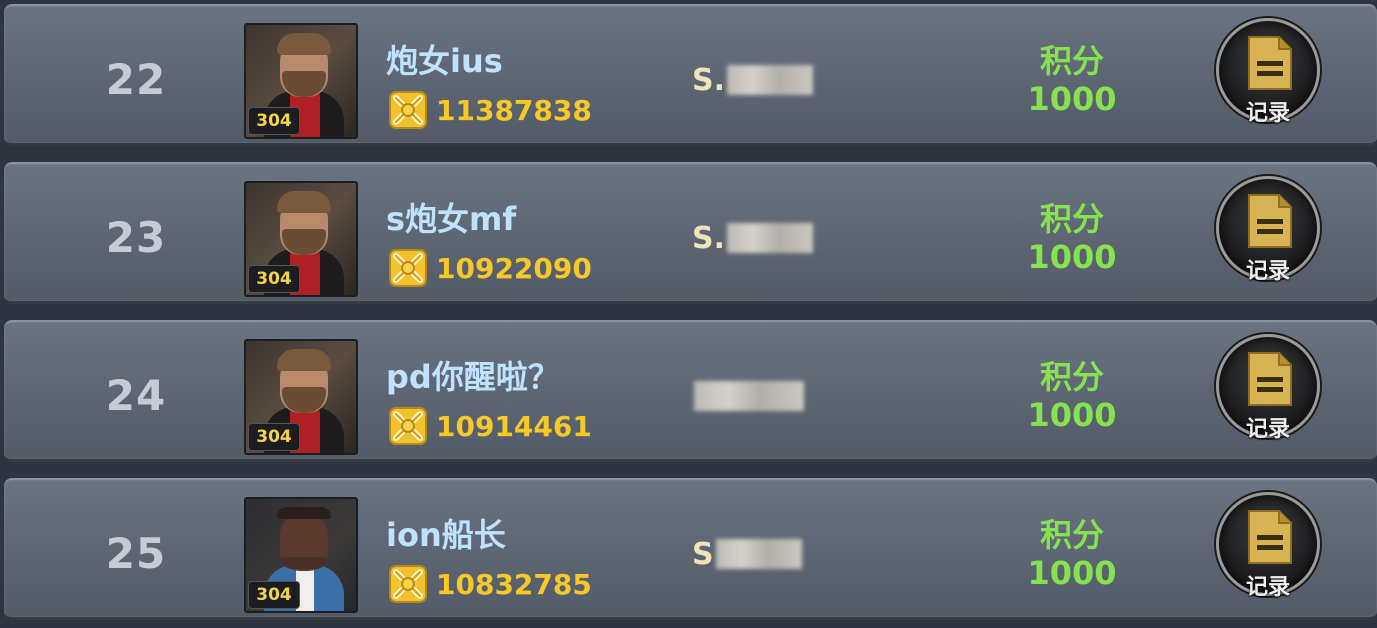 Image resolution: width=1377 pixels, height=628 pixels. I want to click on player-name: pd你醒啦？, so click(473, 377).